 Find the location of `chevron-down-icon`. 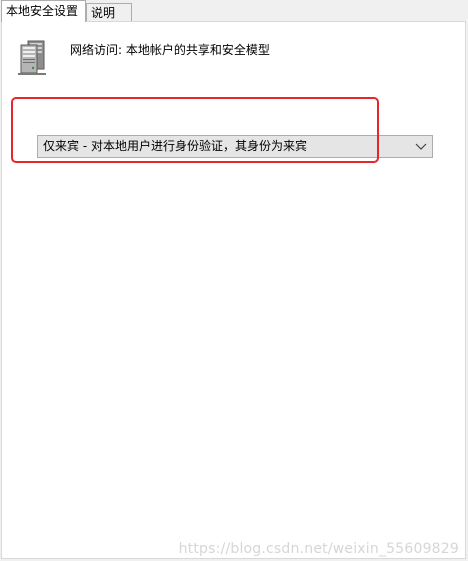

chevron-down-icon is located at coordinates (421, 146).